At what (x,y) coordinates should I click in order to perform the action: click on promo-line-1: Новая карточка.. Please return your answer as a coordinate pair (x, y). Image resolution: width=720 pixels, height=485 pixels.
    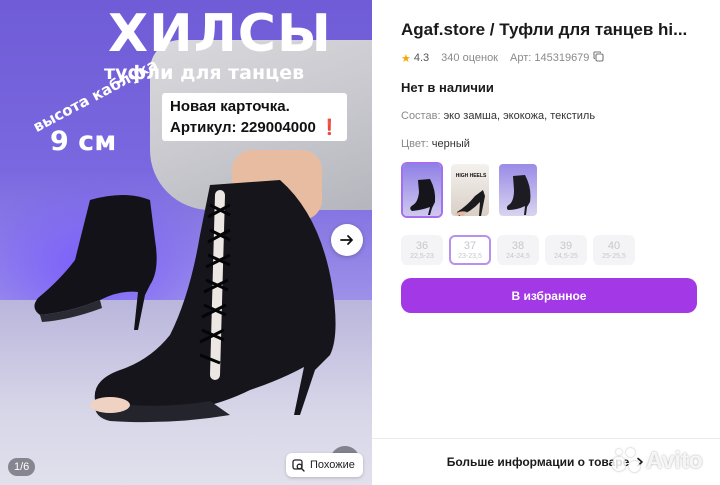
    Looking at the image, I should click on (230, 106).